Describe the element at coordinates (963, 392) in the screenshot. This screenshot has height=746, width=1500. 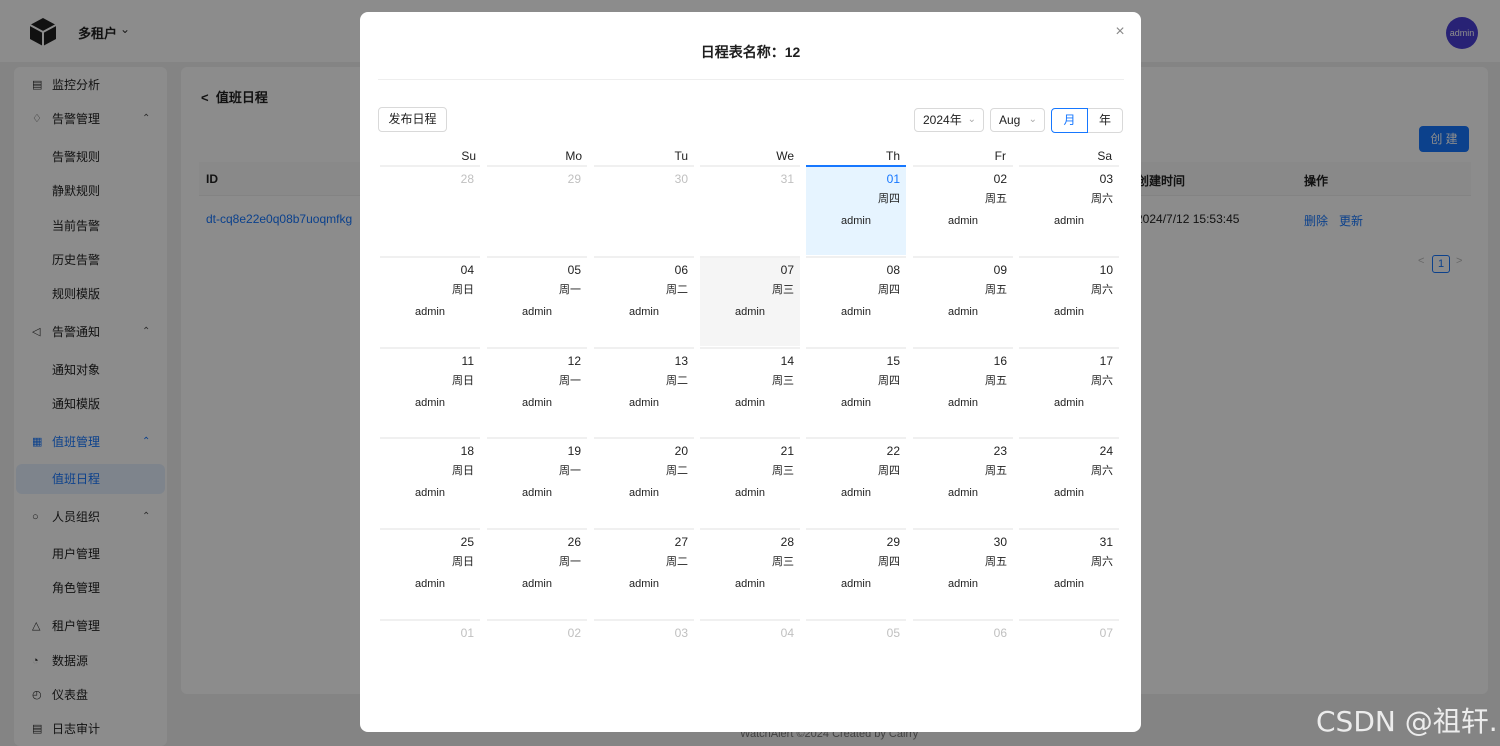
I see `calendar-day-cell: 16 周五 admin` at that location.